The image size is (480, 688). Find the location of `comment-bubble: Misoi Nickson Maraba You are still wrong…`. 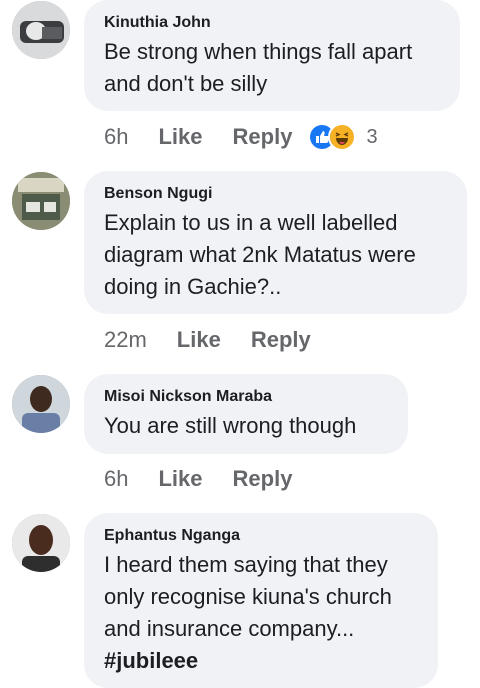

comment-bubble: Misoi Nickson Maraba You are still wrong… is located at coordinates (246, 414).